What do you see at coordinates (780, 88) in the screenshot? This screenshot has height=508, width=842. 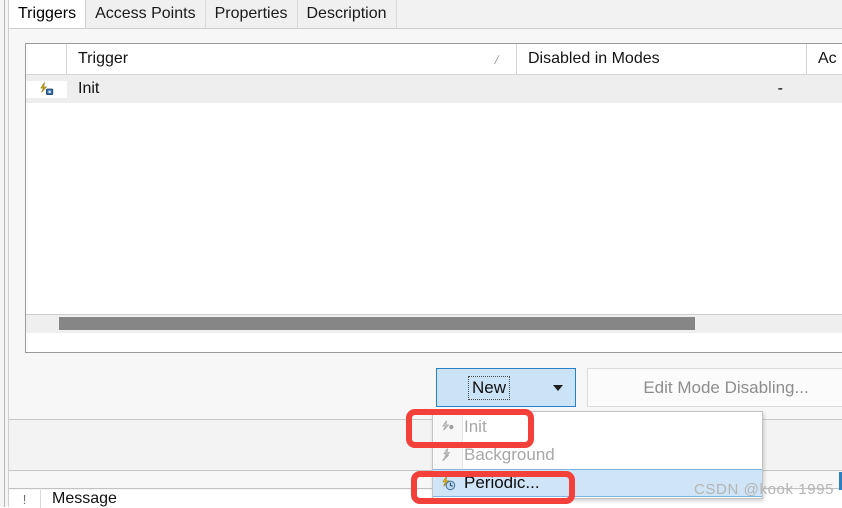 I see `table-cell-disabled-in-modes: -` at bounding box center [780, 88].